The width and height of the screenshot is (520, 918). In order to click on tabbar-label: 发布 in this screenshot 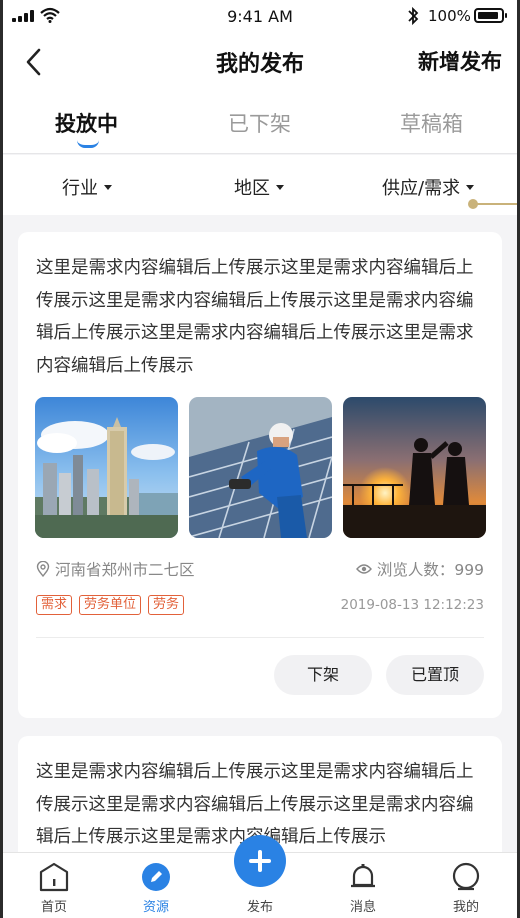, I will do `click(259, 907)`.